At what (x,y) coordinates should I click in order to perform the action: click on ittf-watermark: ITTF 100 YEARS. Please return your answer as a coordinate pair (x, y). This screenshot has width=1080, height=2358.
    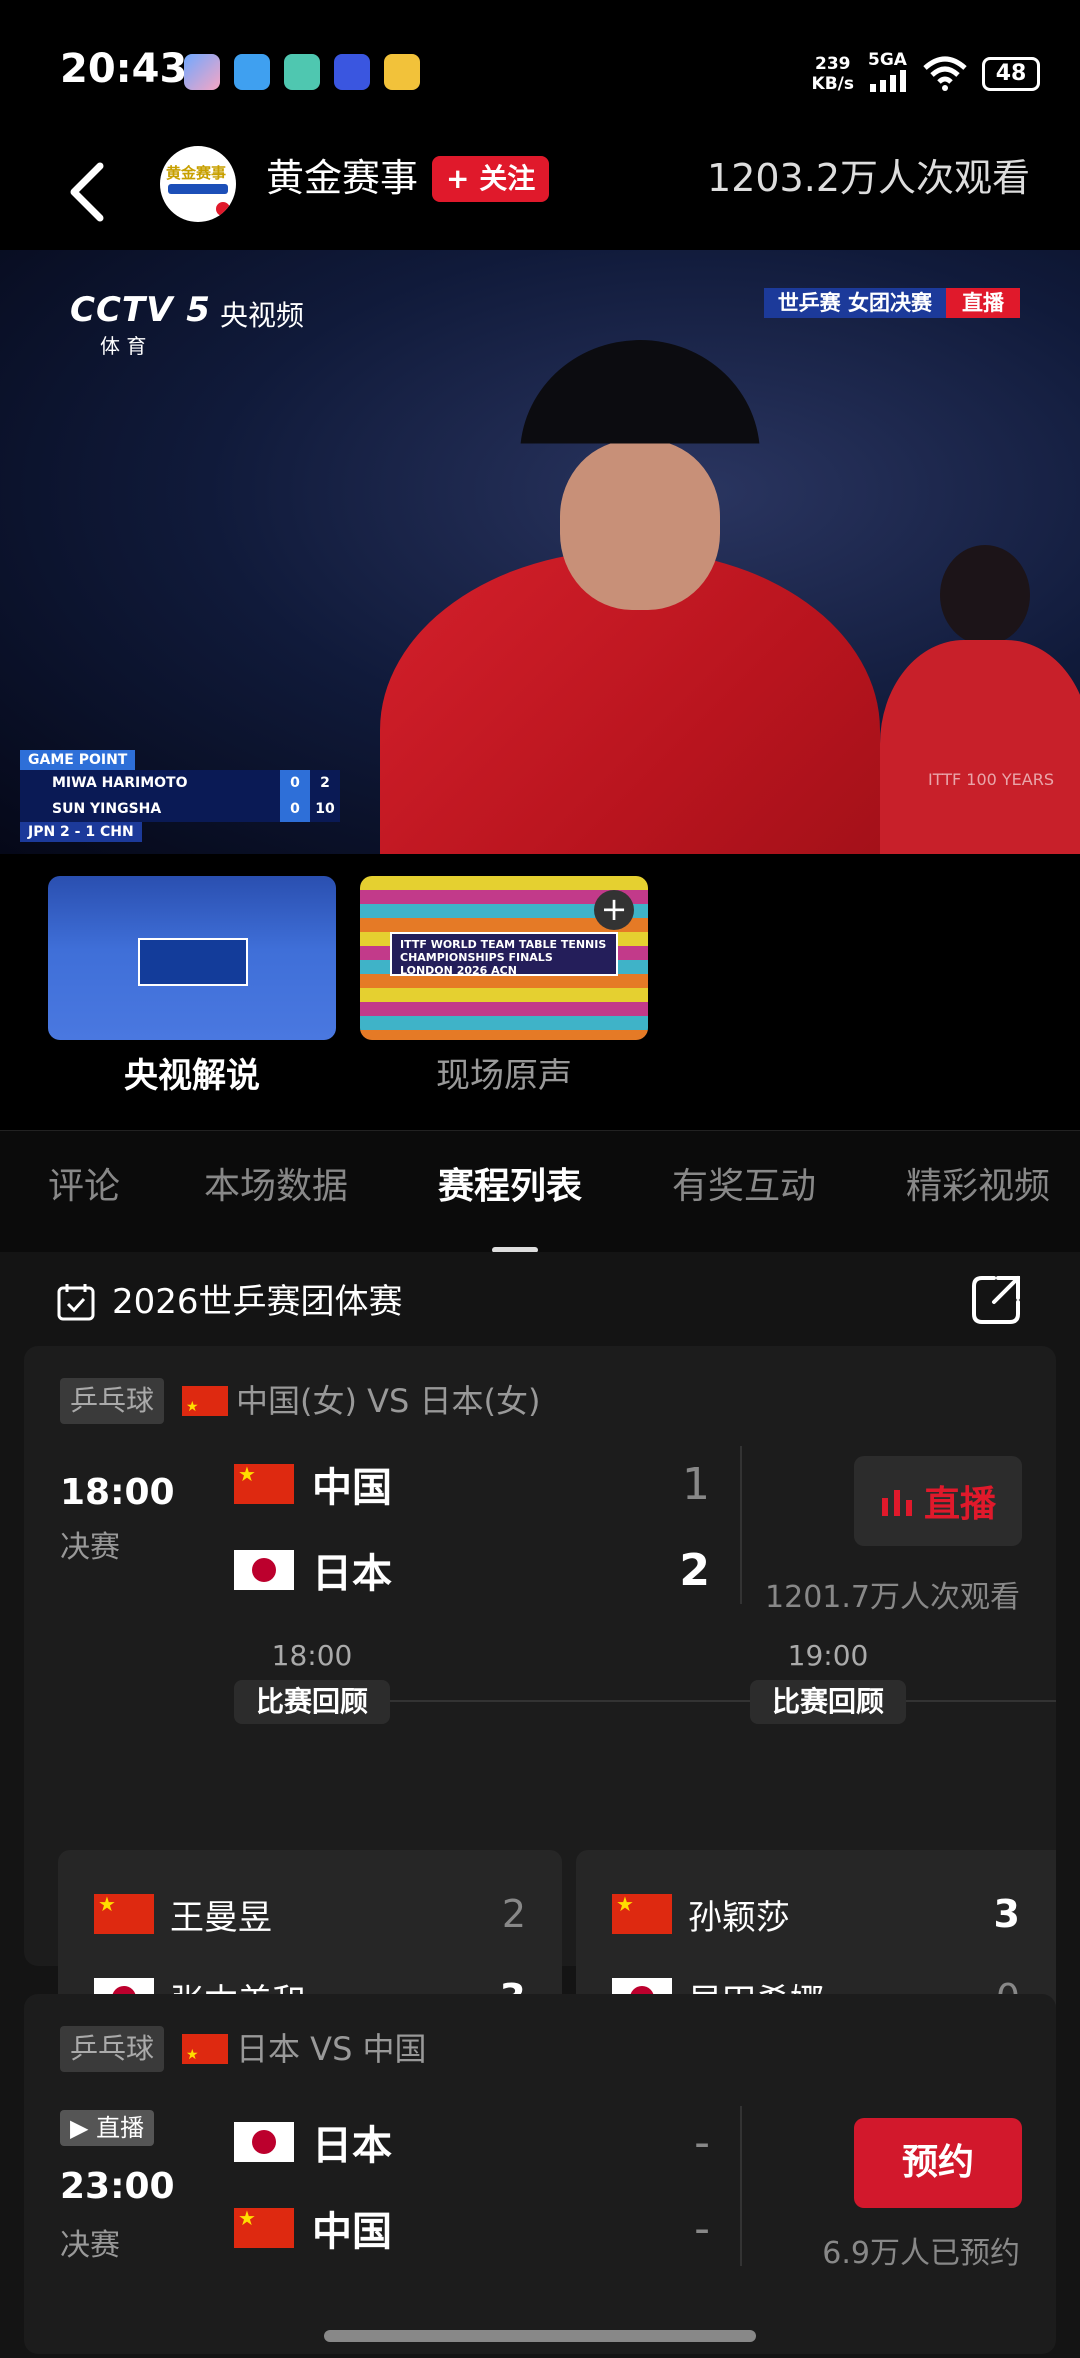
    Looking at the image, I should click on (991, 779).